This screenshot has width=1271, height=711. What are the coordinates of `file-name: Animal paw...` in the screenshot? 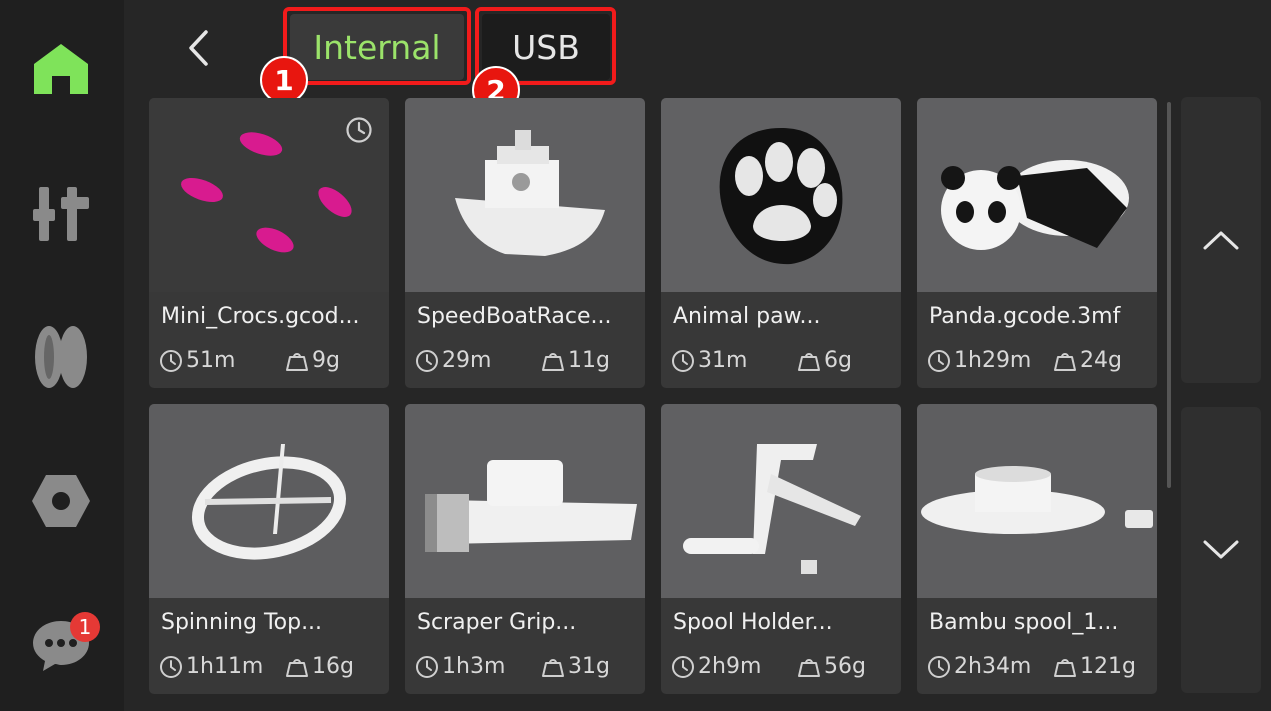 It's located at (747, 316).